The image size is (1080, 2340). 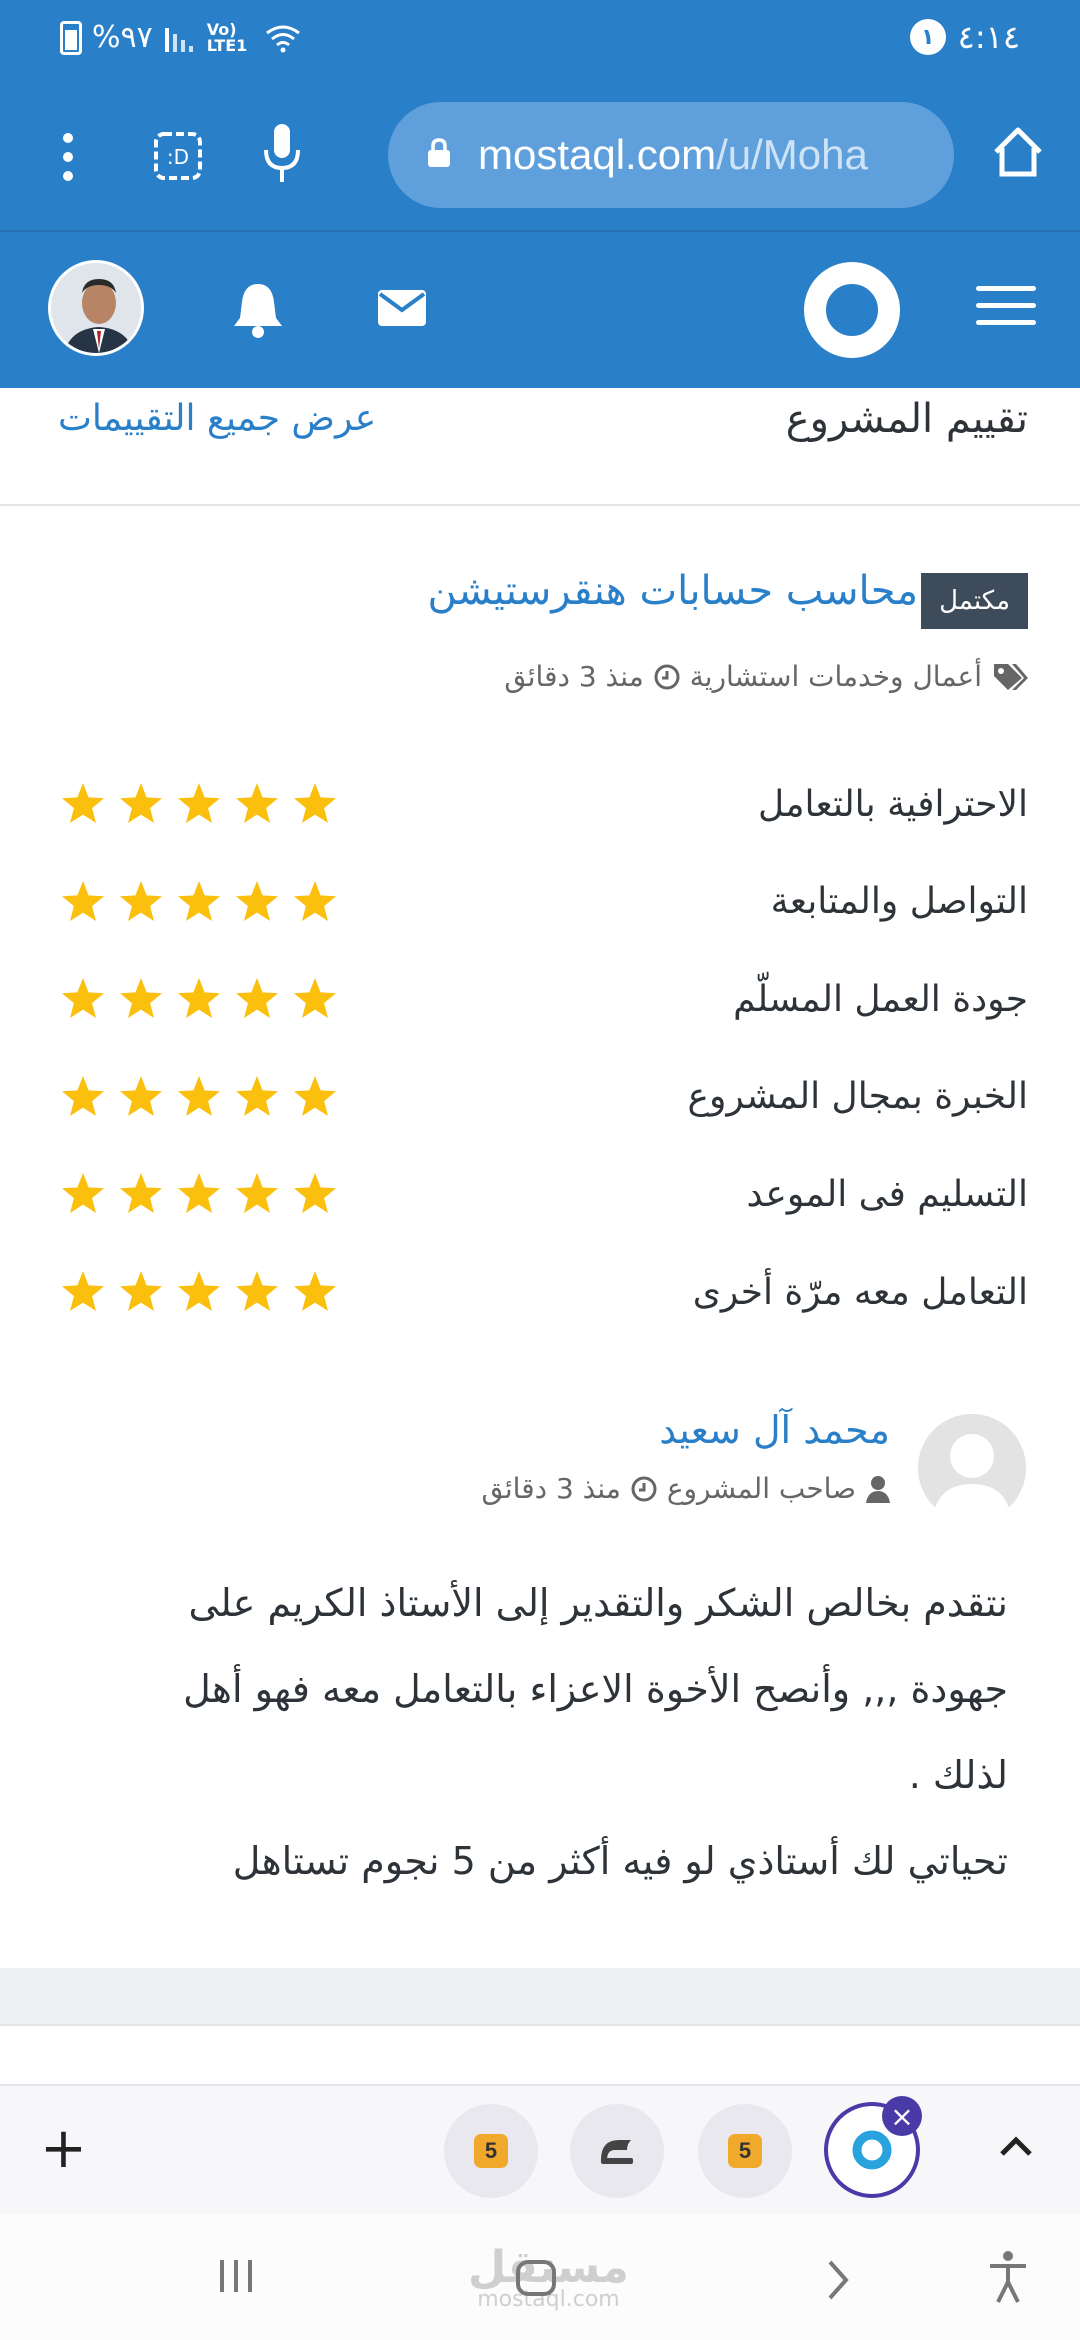 What do you see at coordinates (887, 1194) in the screenshot?
I see `criterion-label: التسليم فى الموعد` at bounding box center [887, 1194].